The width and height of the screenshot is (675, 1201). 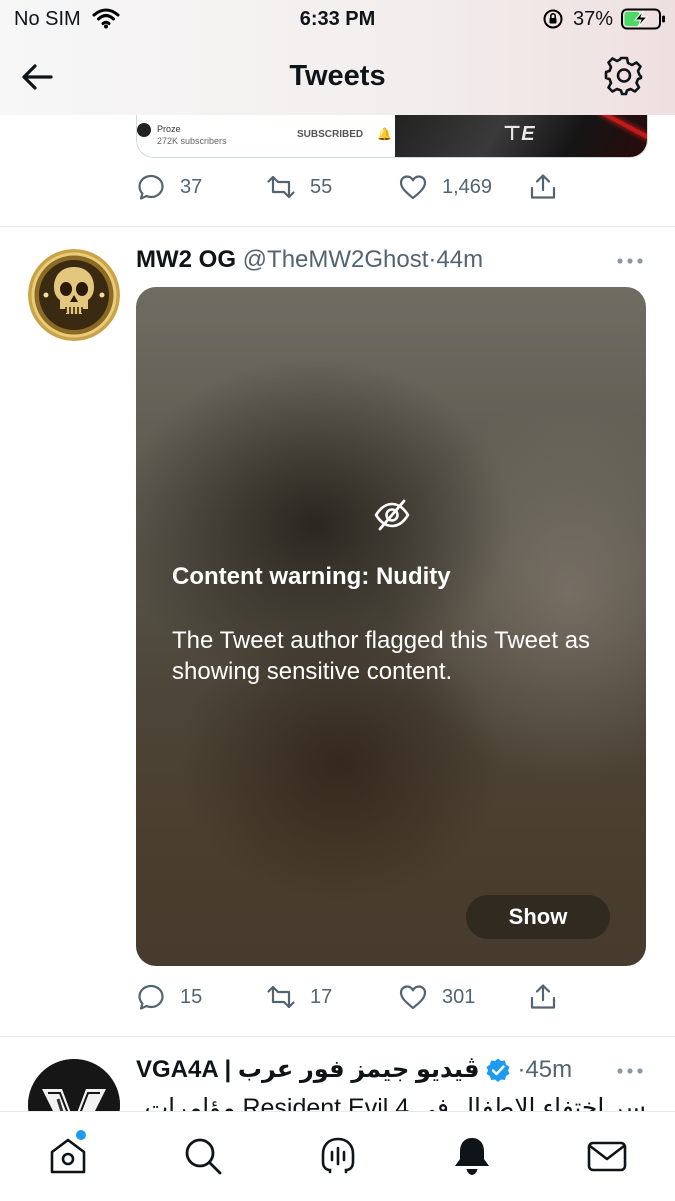 I want to click on tab-notifications, so click(x=472, y=1156).